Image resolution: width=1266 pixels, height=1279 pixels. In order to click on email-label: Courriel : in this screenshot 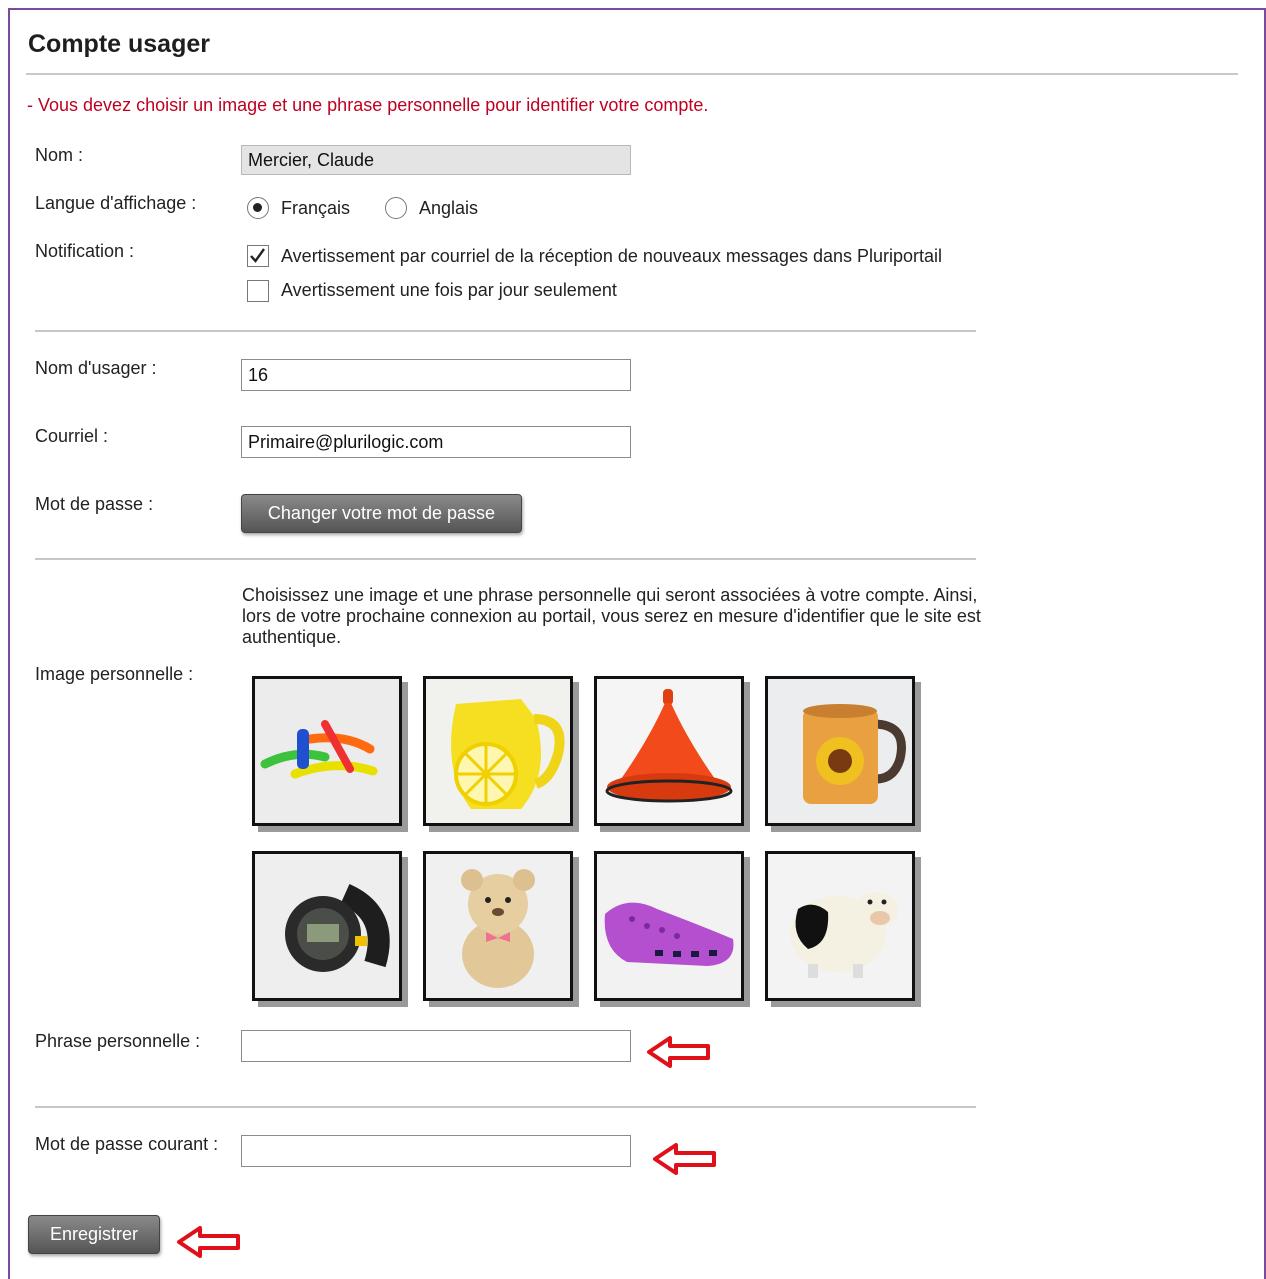, I will do `click(72, 436)`.